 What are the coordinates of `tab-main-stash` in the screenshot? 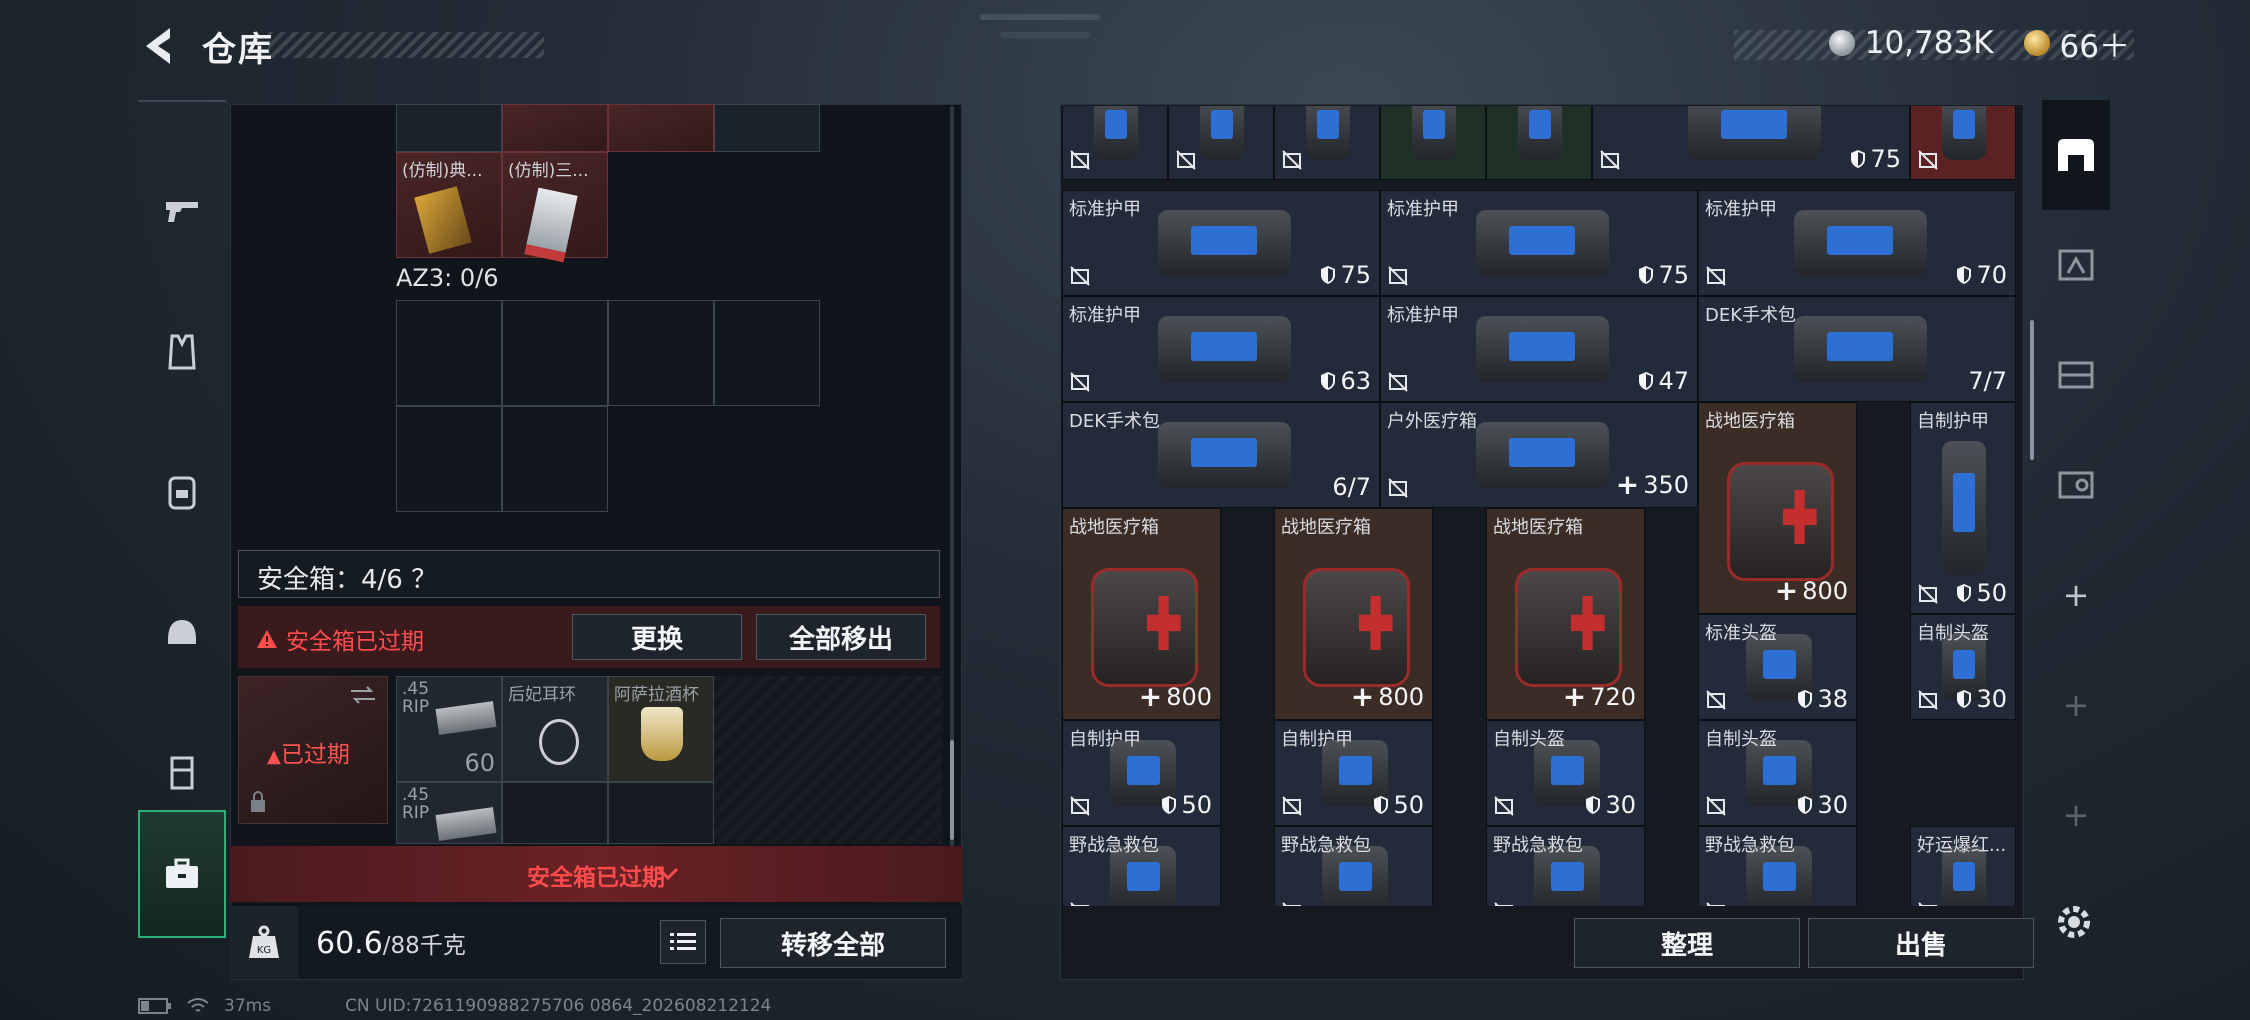 It's located at (2076, 155).